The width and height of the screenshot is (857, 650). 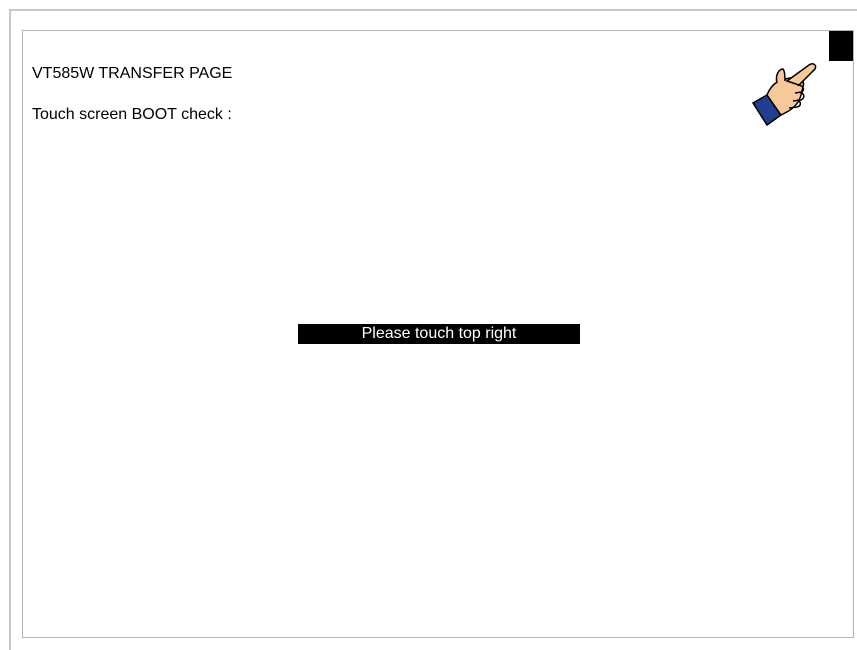 I want to click on touch-target-square, so click(x=841, y=46).